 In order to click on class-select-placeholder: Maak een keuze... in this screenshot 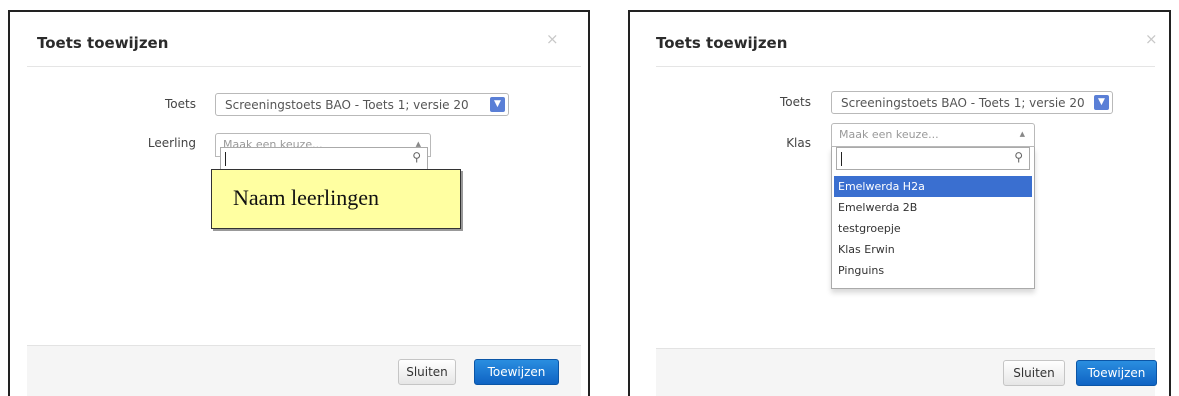, I will do `click(889, 134)`.